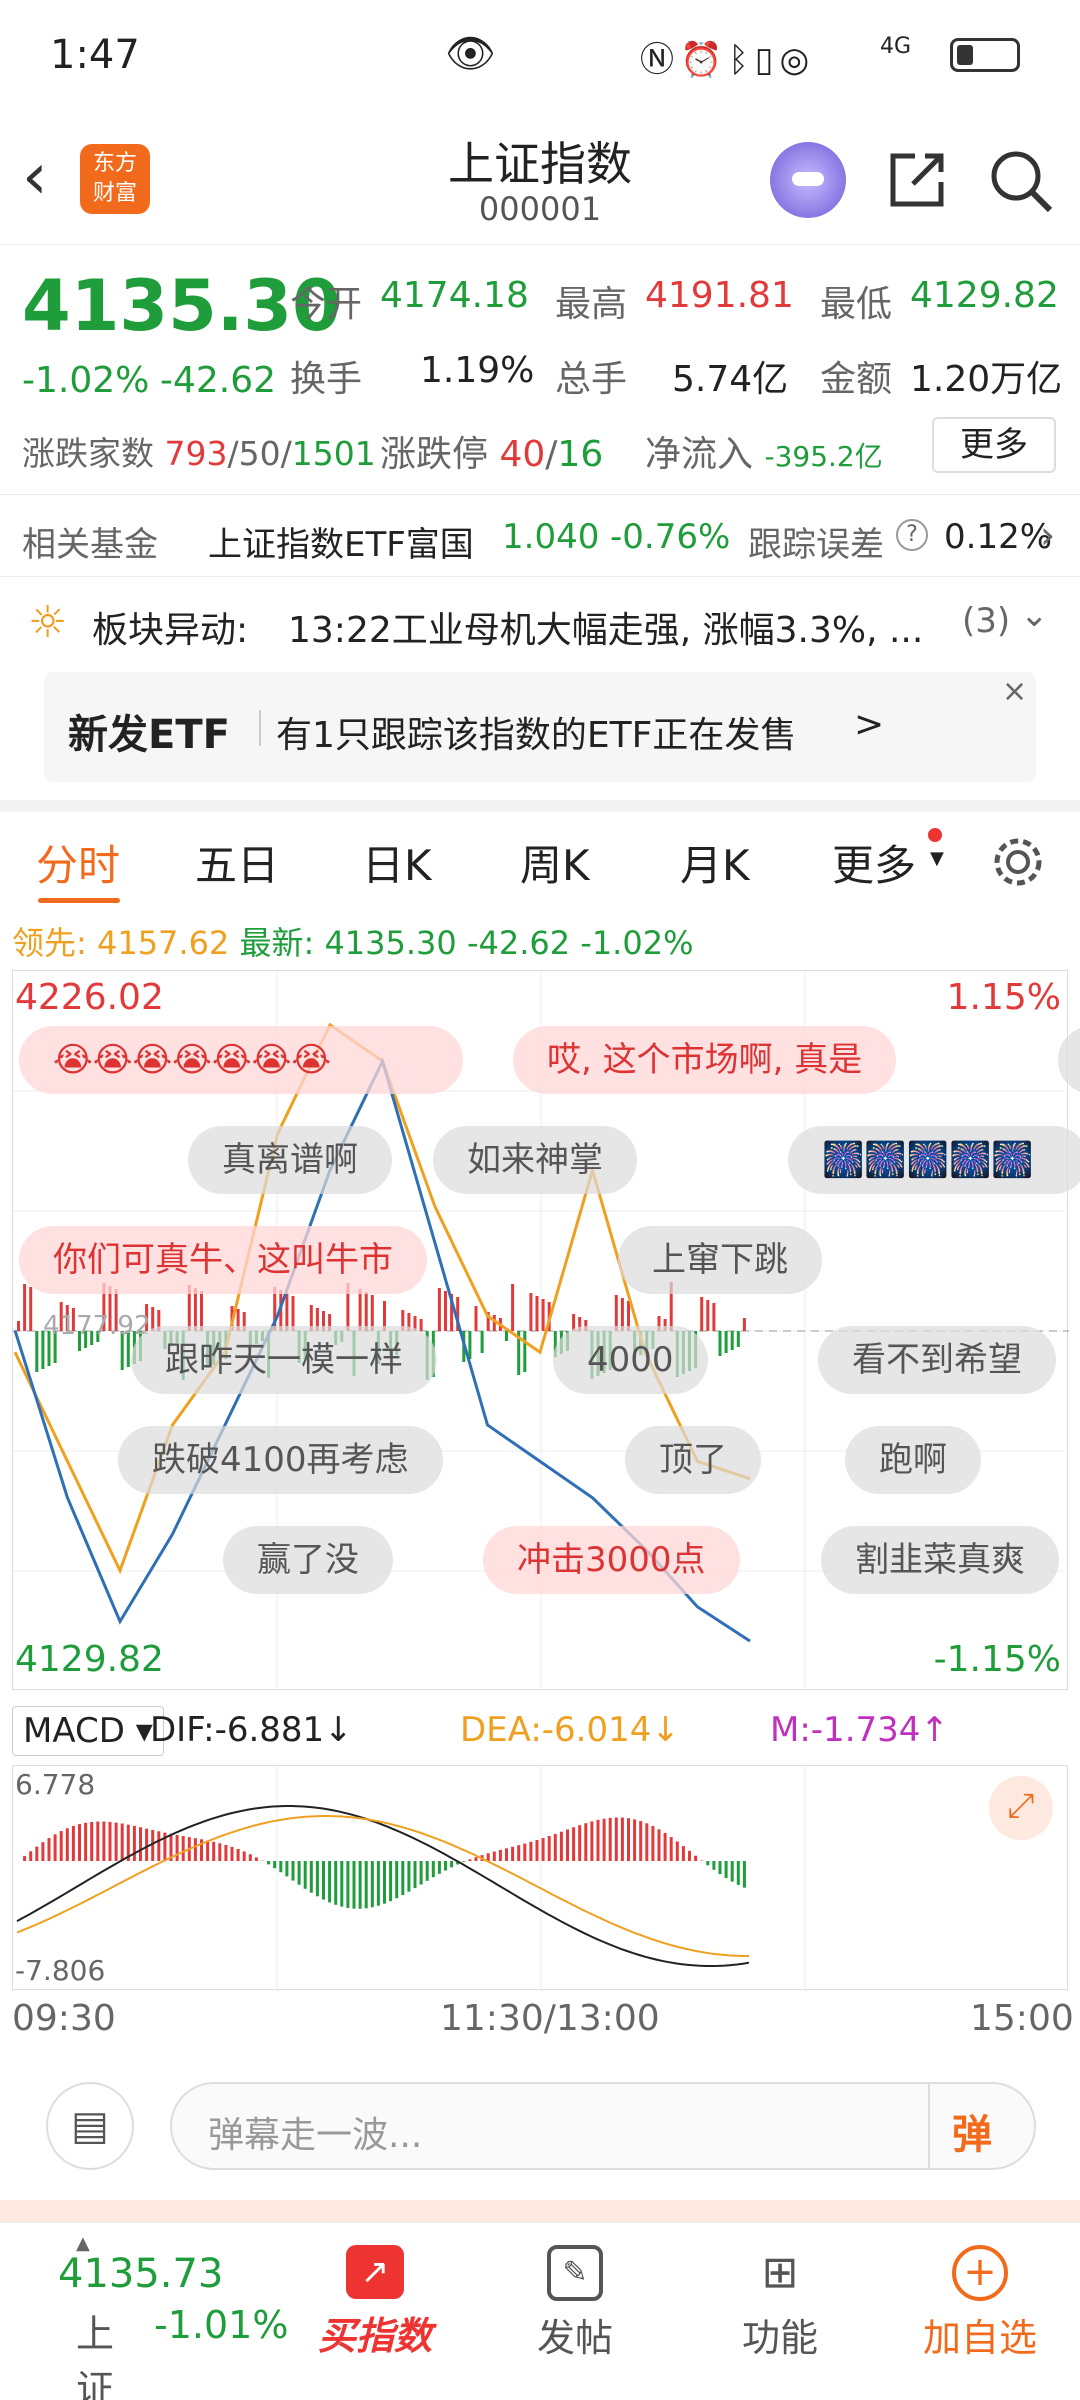 The image size is (1080, 2400). I want to click on tracking-error-value: 0.12%, so click(998, 537).